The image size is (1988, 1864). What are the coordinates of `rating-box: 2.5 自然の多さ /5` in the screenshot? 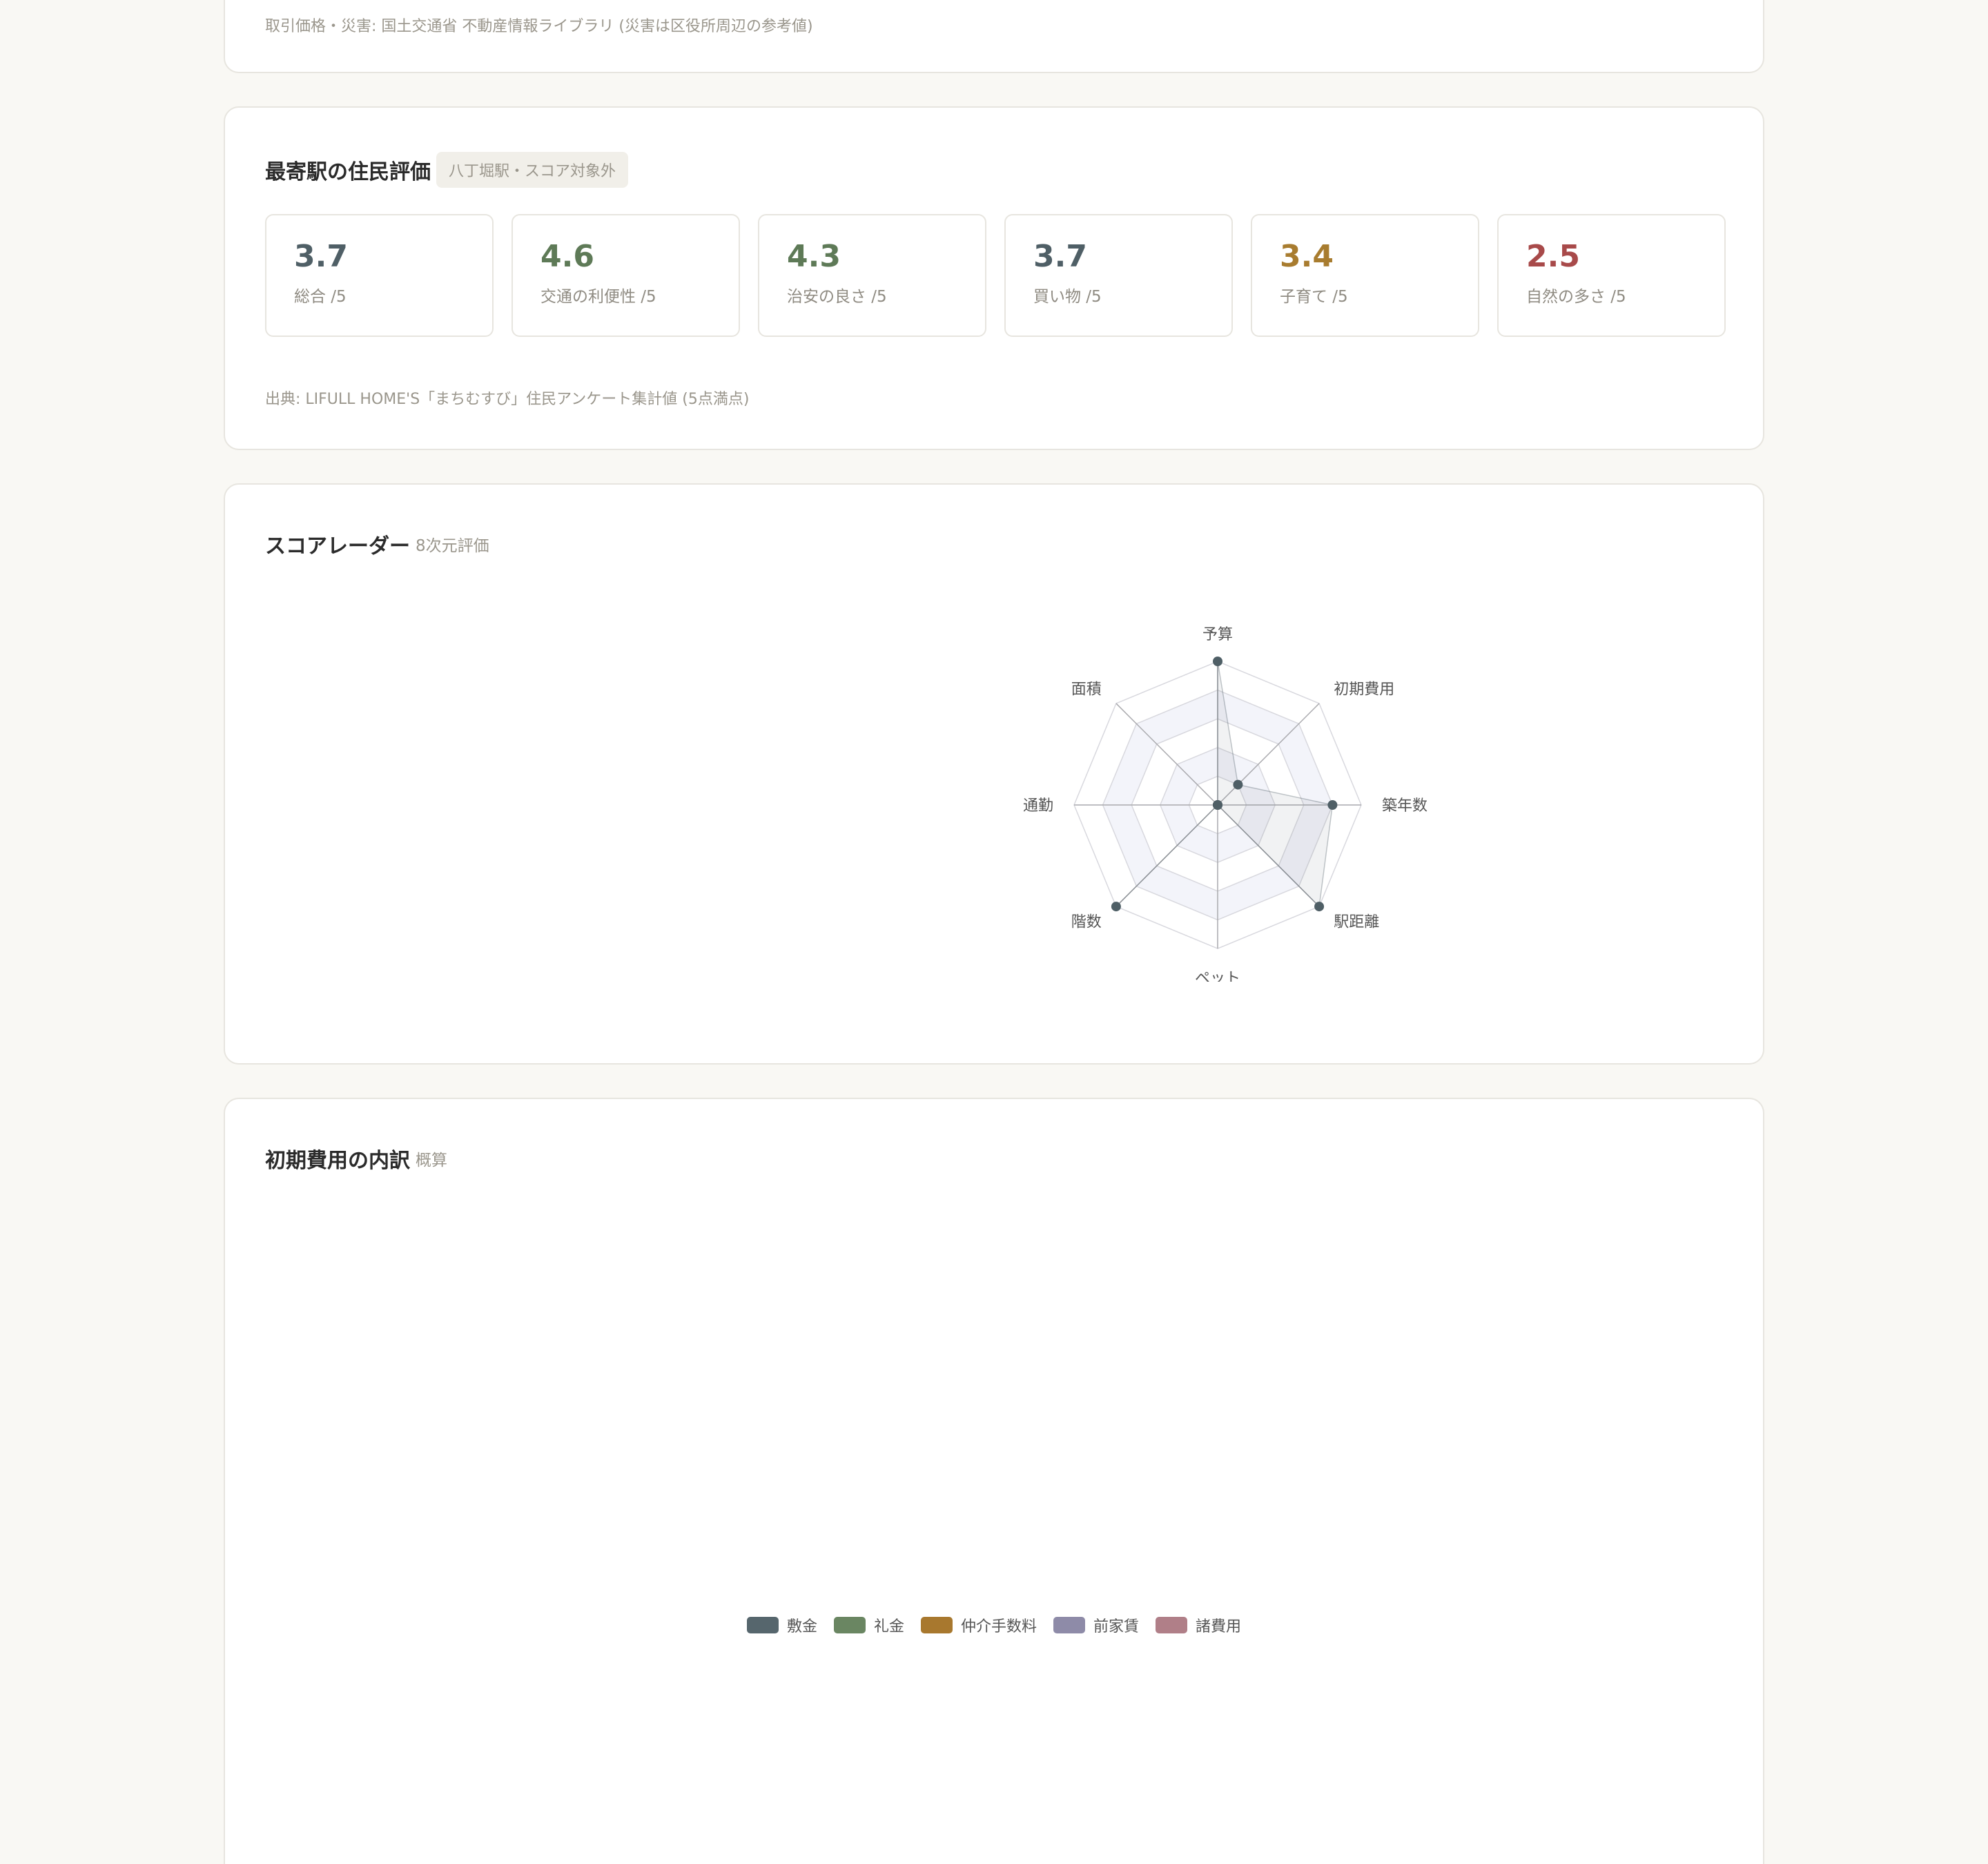 It's located at (1611, 275).